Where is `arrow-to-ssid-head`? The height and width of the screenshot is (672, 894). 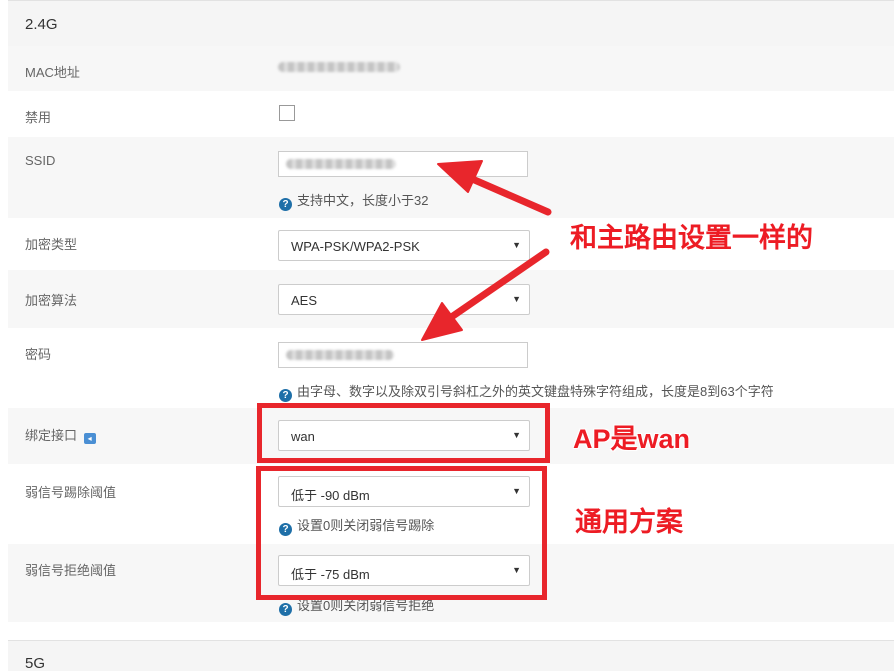
arrow-to-ssid-head is located at coordinates (460, 176).